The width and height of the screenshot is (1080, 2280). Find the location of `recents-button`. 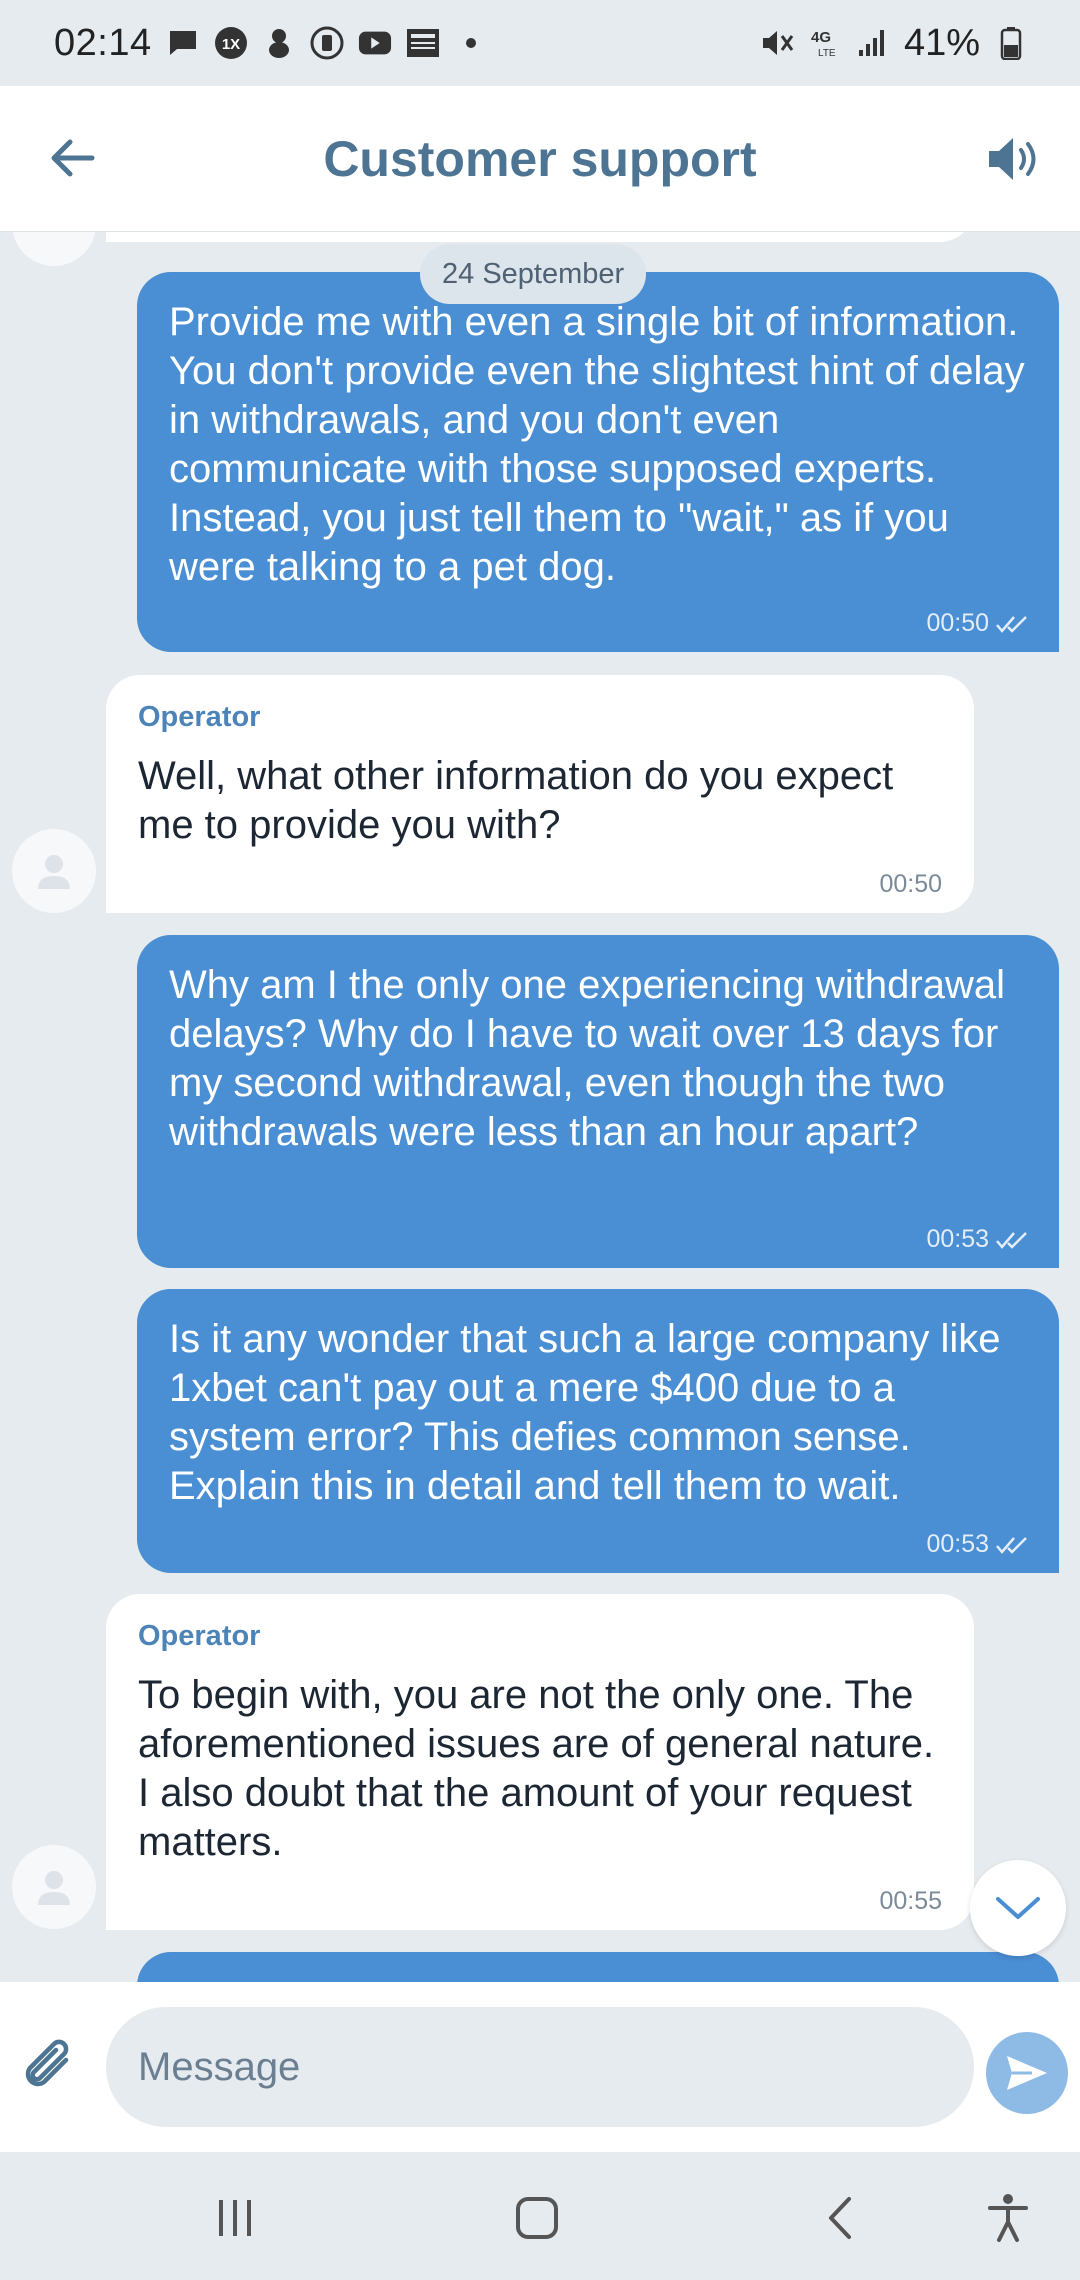

recents-button is located at coordinates (235, 2218).